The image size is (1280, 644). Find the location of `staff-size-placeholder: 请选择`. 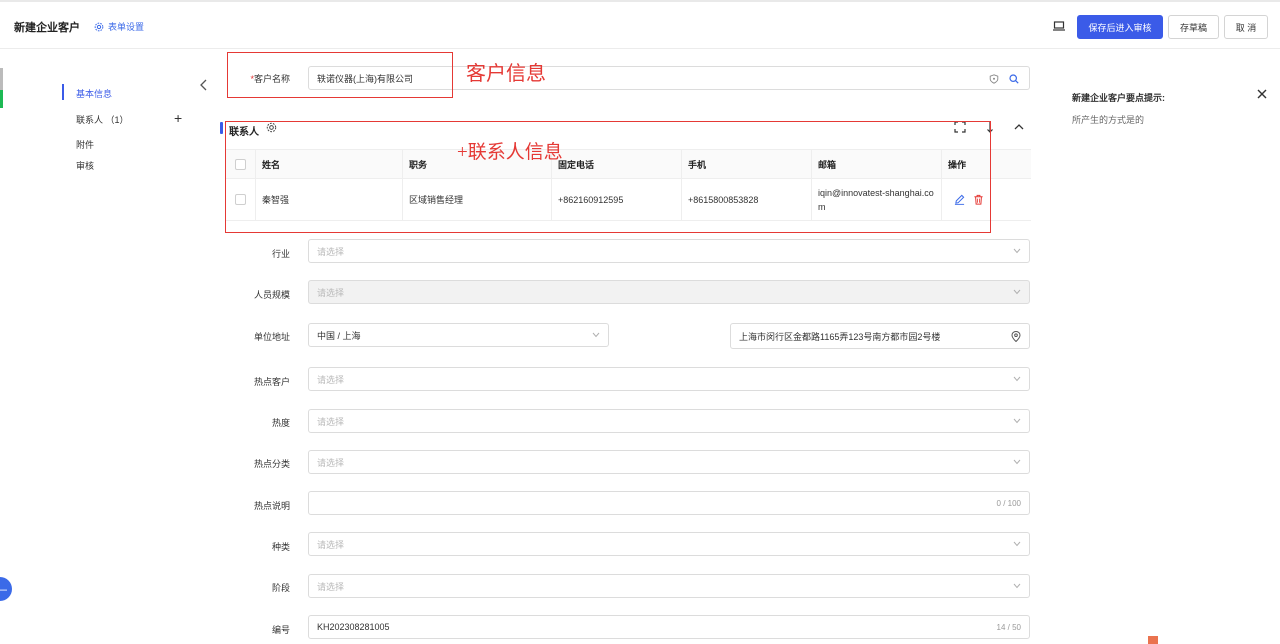

staff-size-placeholder: 请选择 is located at coordinates (331, 292).